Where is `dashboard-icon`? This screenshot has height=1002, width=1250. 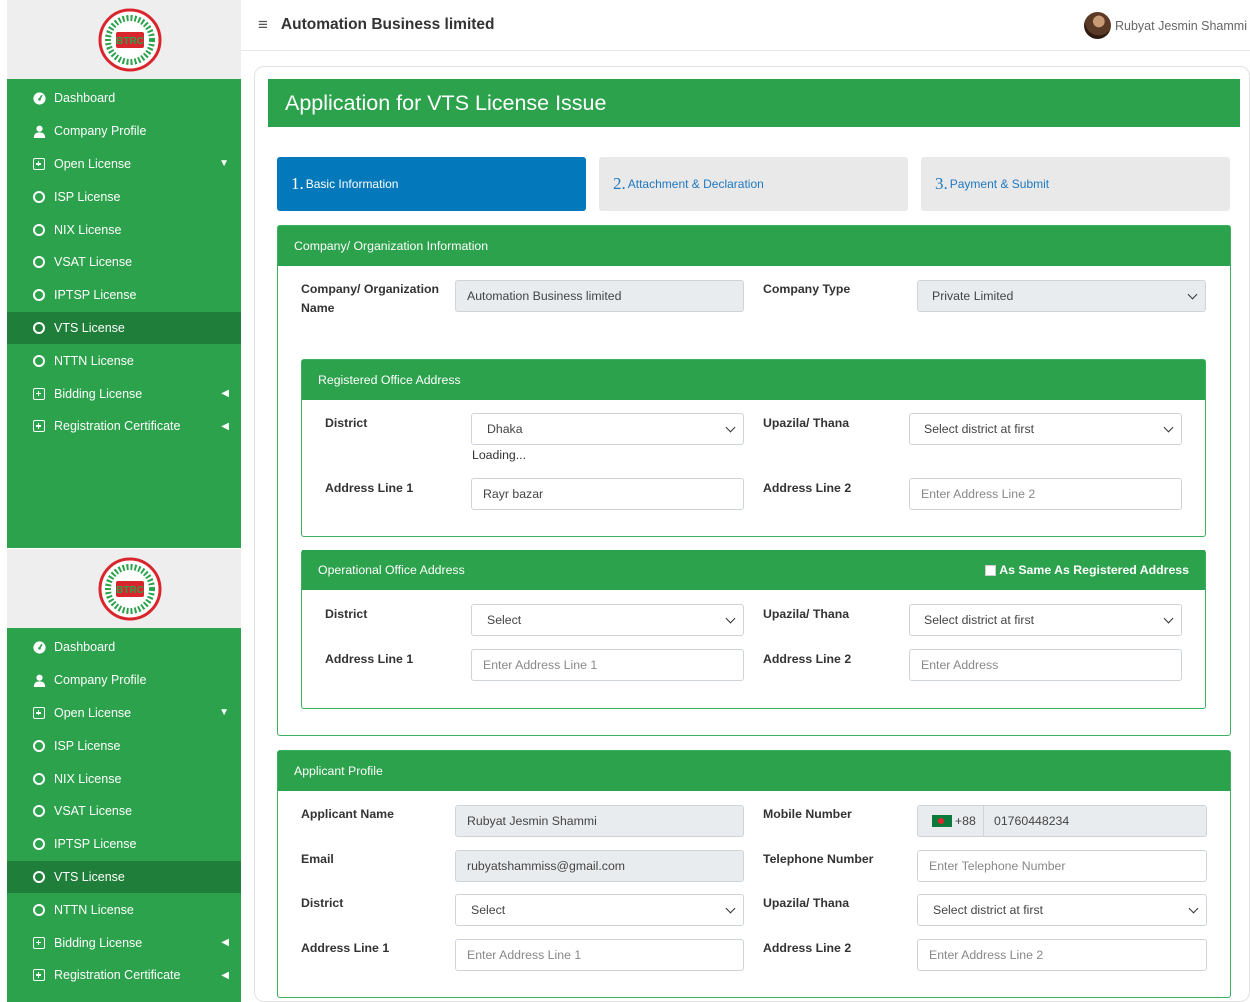 dashboard-icon is located at coordinates (39, 98).